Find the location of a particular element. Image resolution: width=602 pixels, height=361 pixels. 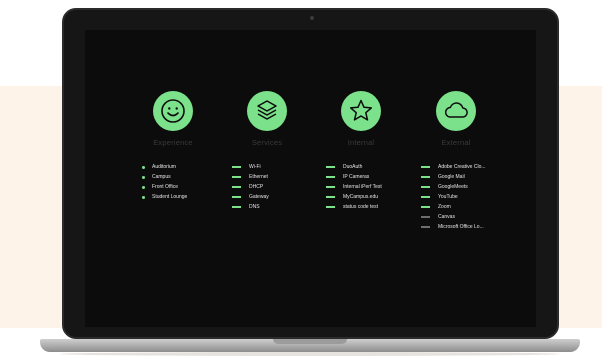

item-label: Front Office is located at coordinates (165, 187).